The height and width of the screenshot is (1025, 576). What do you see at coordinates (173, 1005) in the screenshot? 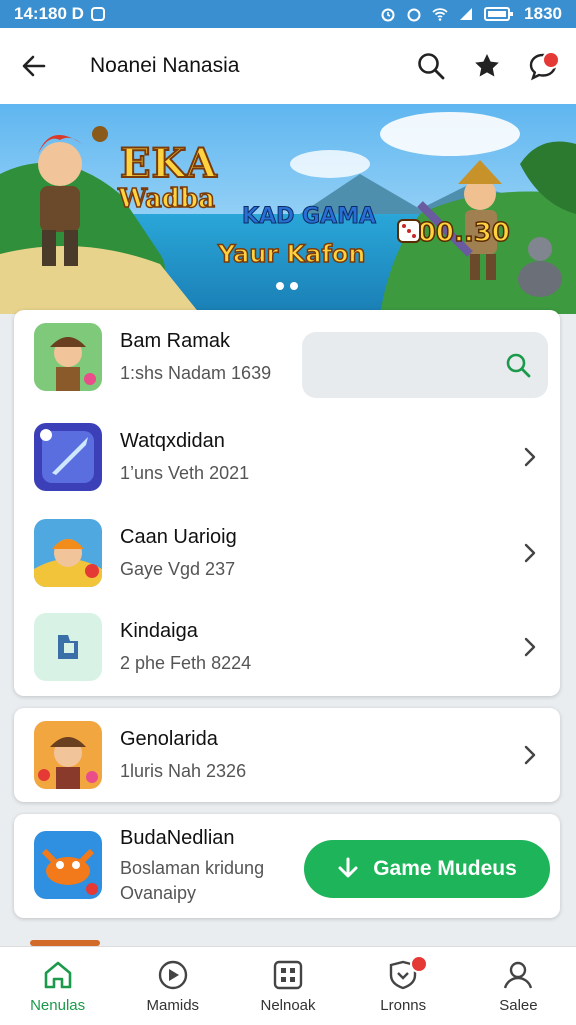
I see `nav-label: Mamids` at bounding box center [173, 1005].